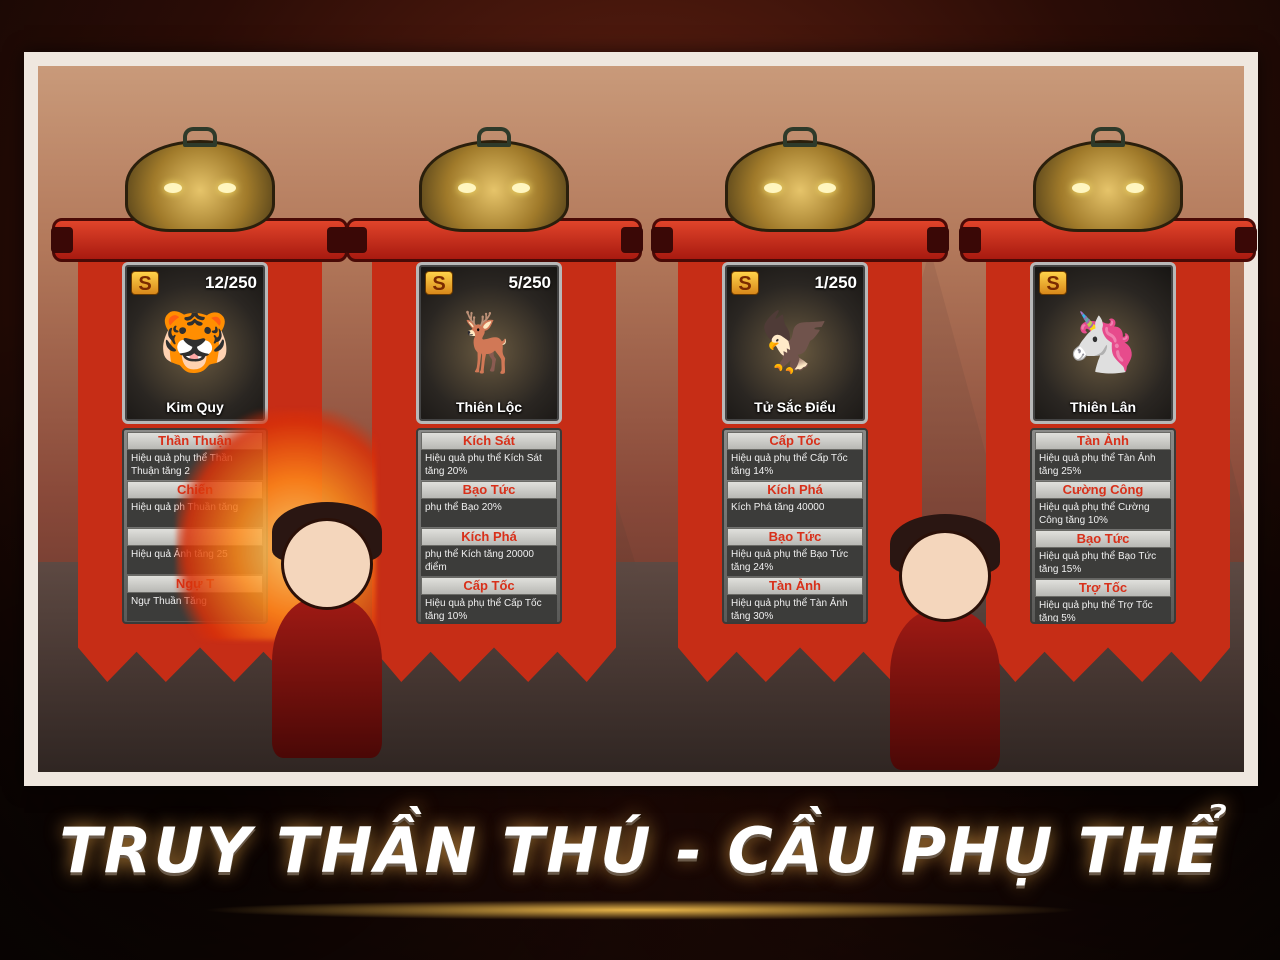 The width and height of the screenshot is (1280, 960). I want to click on pet-card: S 🦄 Thiên Lân, so click(1103, 343).